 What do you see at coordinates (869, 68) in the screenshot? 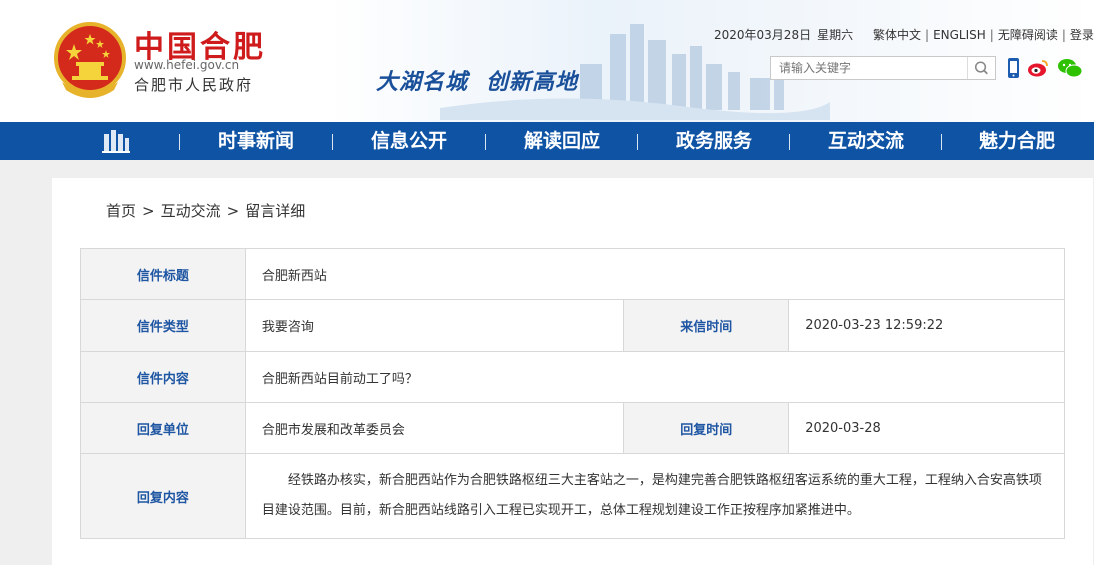
I see `search-input` at bounding box center [869, 68].